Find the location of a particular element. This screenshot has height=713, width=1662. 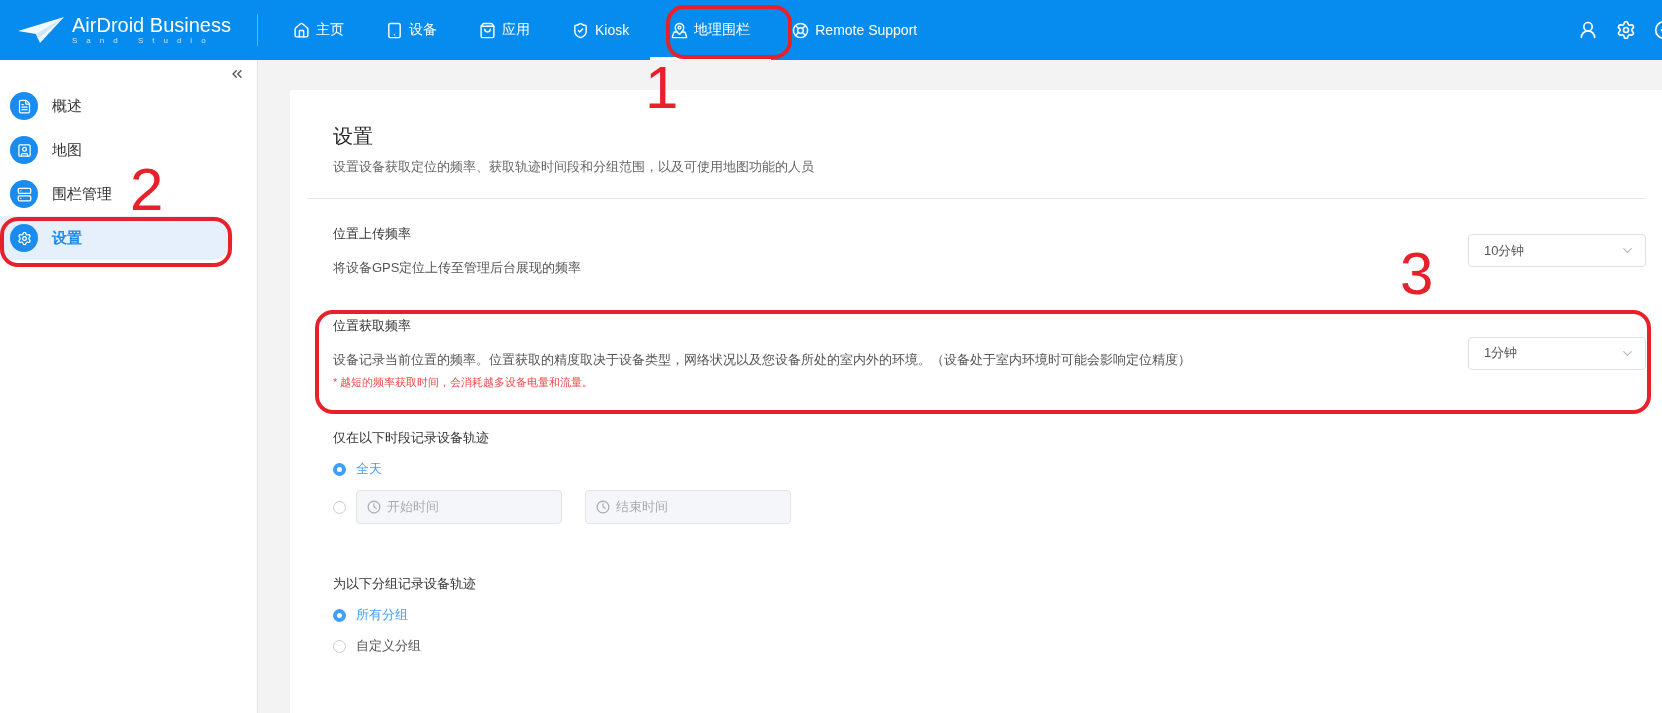

sidebar-item: 围栏管理 is located at coordinates (61, 194).